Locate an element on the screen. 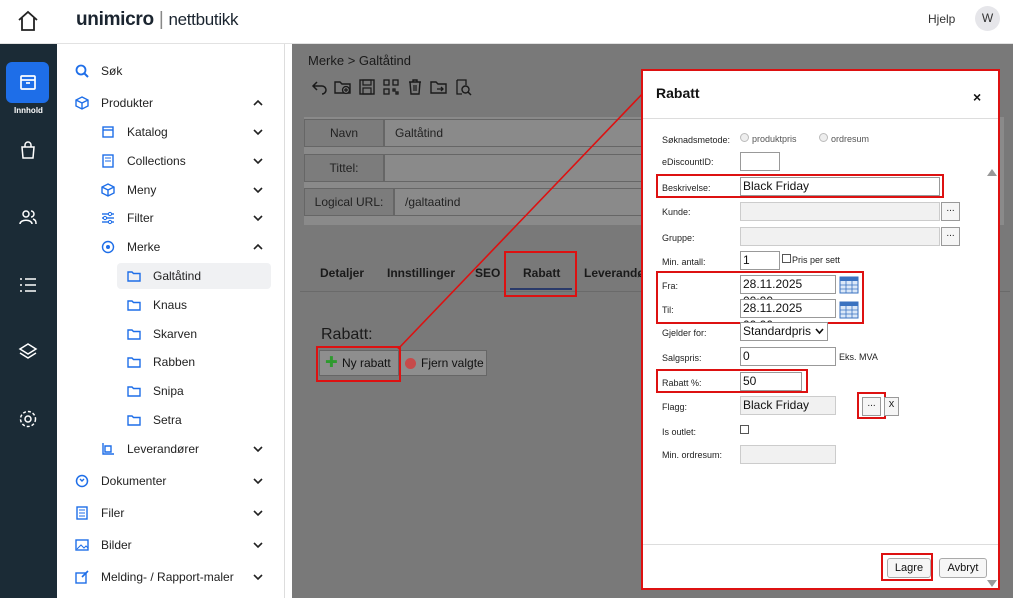  logical-url-field: /galtaatind is located at coordinates (524, 202).